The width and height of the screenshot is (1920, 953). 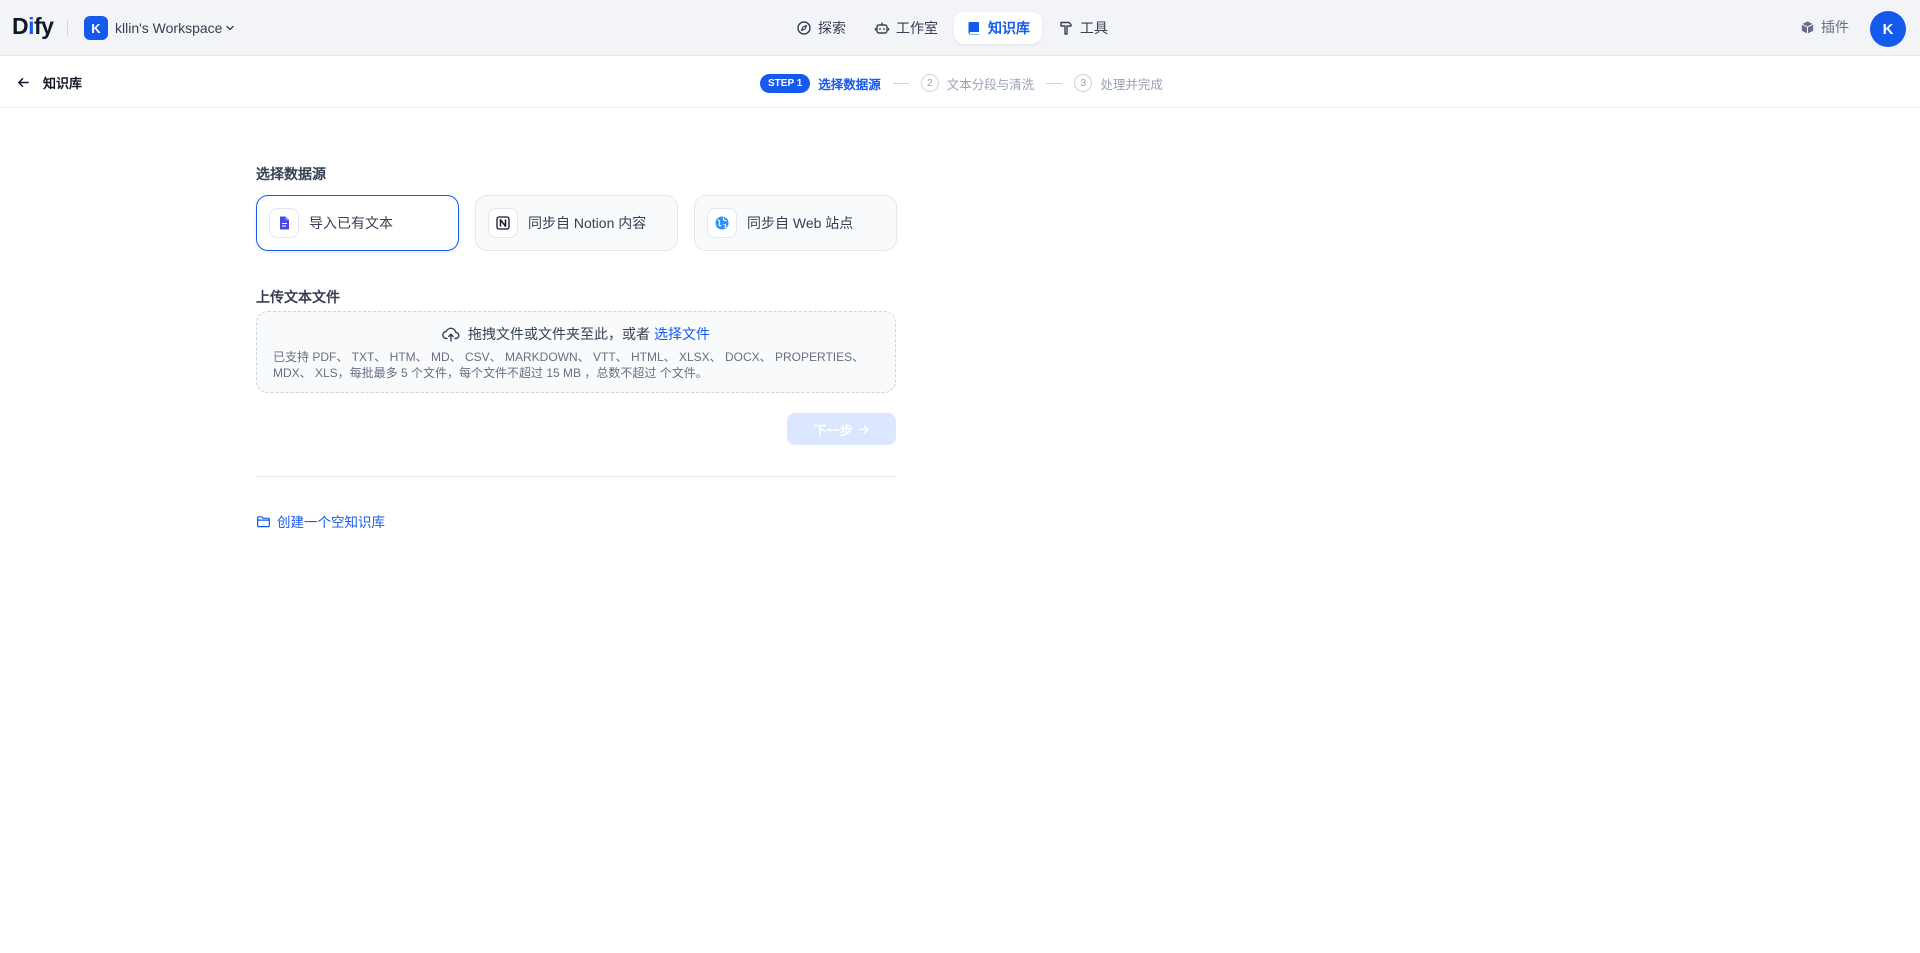 I want to click on file-text-icon, so click(x=284, y=223).